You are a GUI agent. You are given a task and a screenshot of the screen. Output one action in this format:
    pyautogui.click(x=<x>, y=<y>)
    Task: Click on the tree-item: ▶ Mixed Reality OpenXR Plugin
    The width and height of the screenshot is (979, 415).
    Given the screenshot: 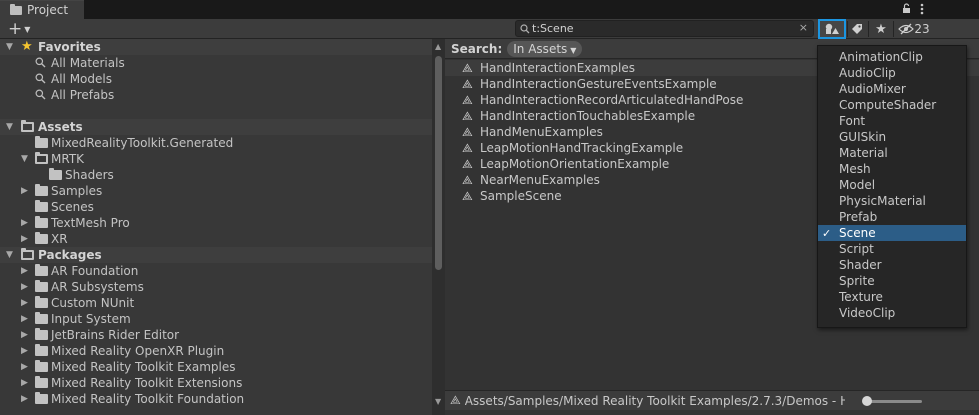 What is the action you would take?
    pyautogui.click(x=216, y=351)
    